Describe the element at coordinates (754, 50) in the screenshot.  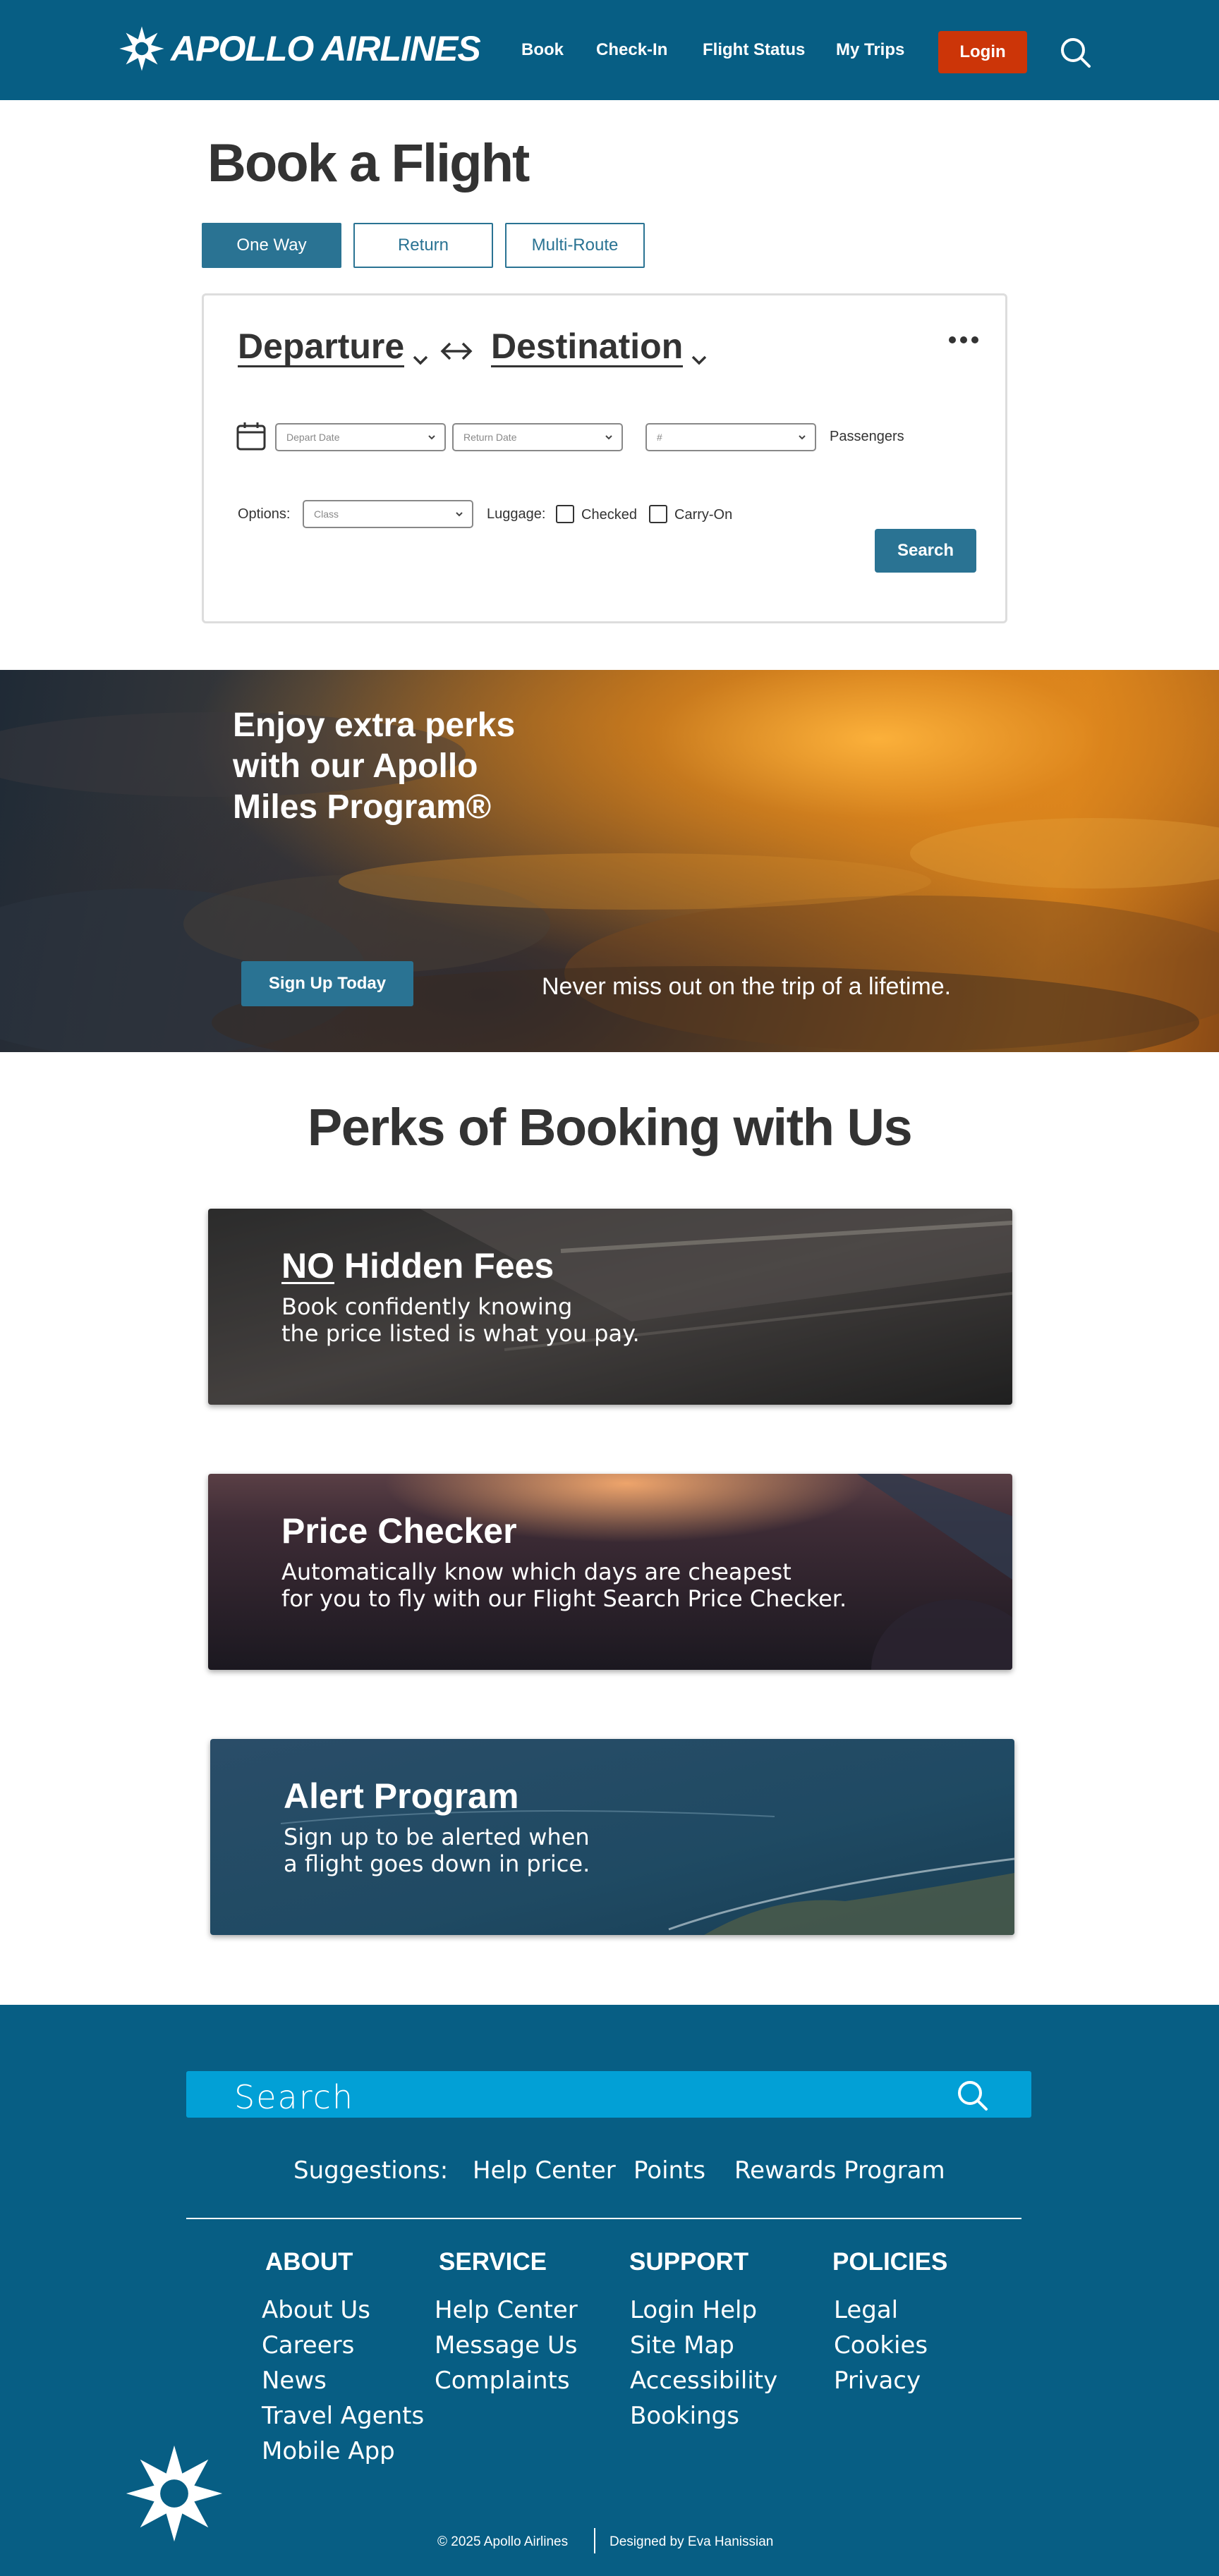
I see `nav-flight-status: Flight Status` at that location.